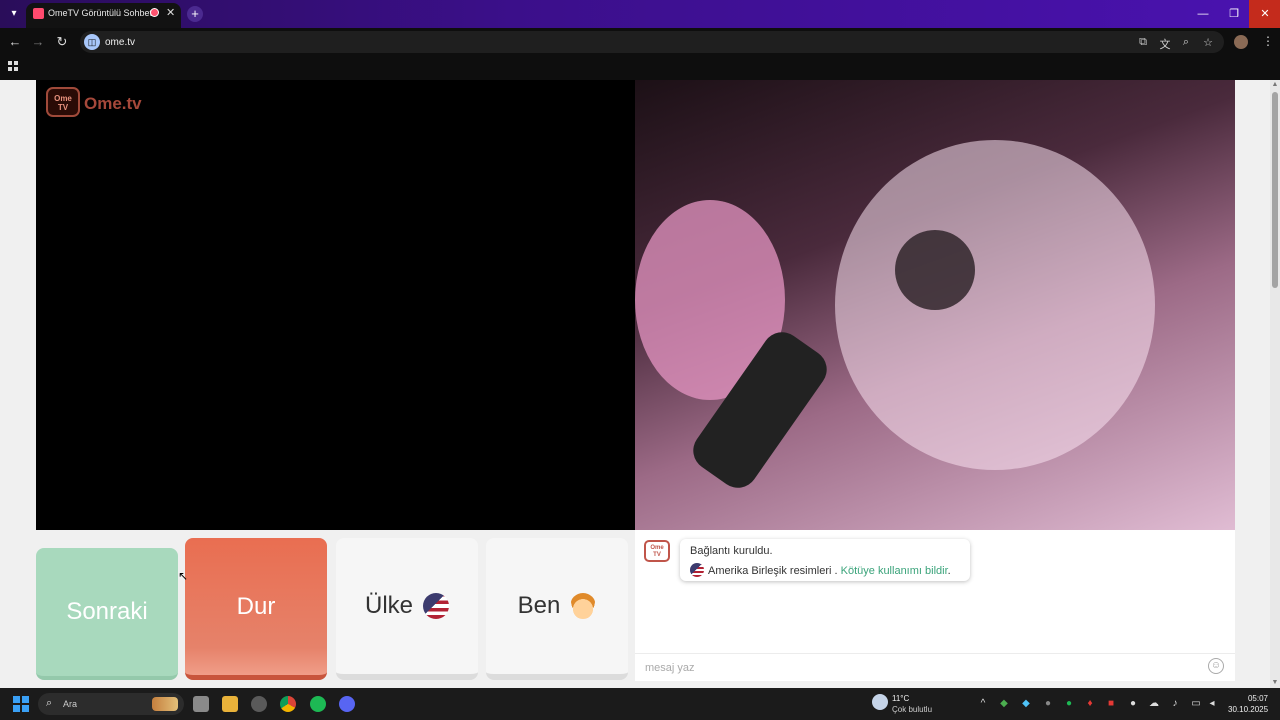 The width and height of the screenshot is (1280, 720). I want to click on address-bar, so click(652, 42).